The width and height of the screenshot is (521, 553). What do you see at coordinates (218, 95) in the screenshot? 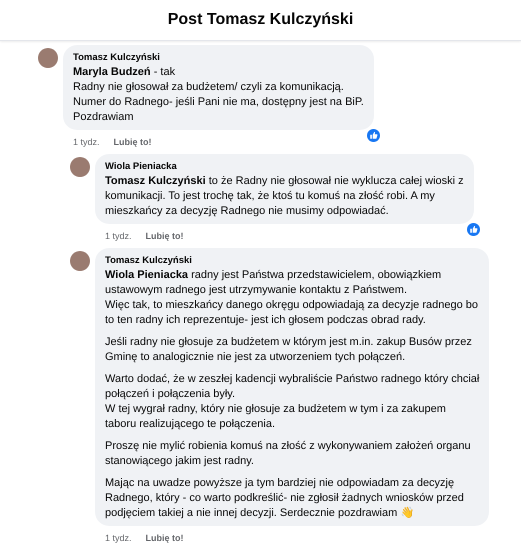
I see `comment-text: Maryla Budzeń - tak Radny nie głosował za budżetem/ czyli za komunikacją. Numer do Radnego- jeśli Pani nie ma, dostępny jest na BiP. Pozdrawiam` at bounding box center [218, 95].